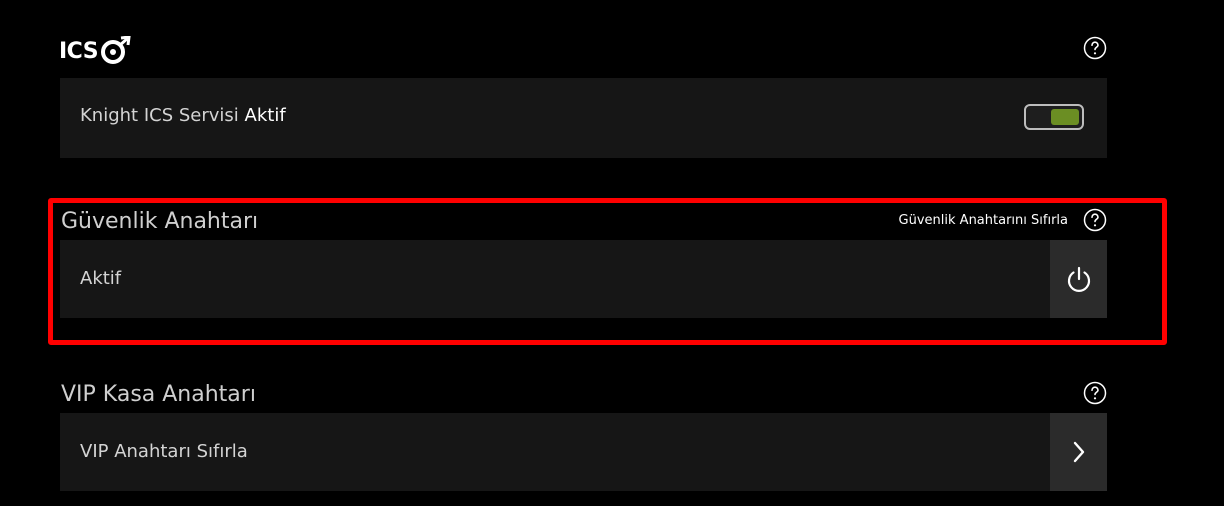 Image resolution: width=1224 pixels, height=506 pixels. What do you see at coordinates (101, 278) in the screenshot?
I see `security-key-status: Aktif` at bounding box center [101, 278].